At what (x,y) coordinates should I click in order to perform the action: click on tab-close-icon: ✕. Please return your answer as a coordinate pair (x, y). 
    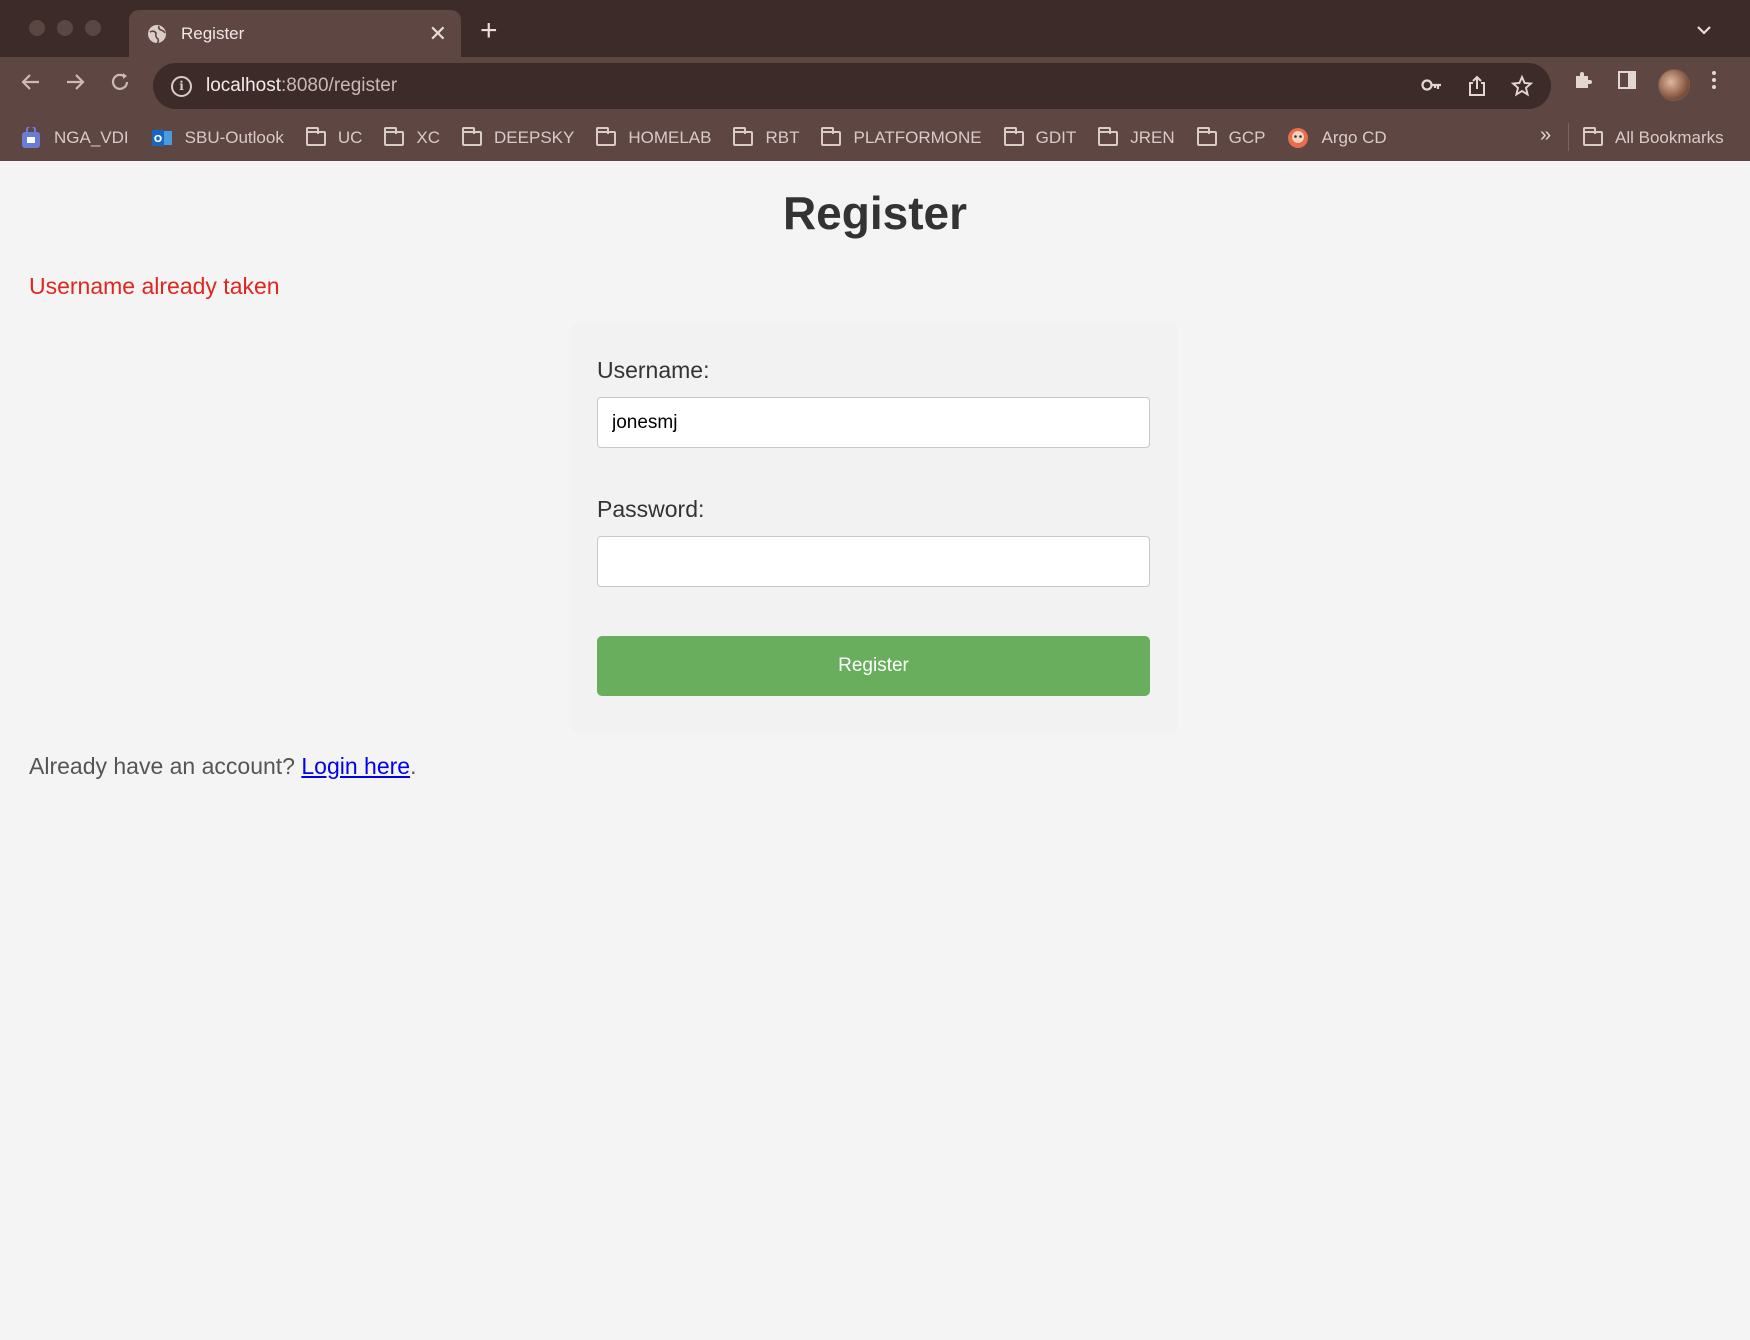
    Looking at the image, I should click on (438, 33).